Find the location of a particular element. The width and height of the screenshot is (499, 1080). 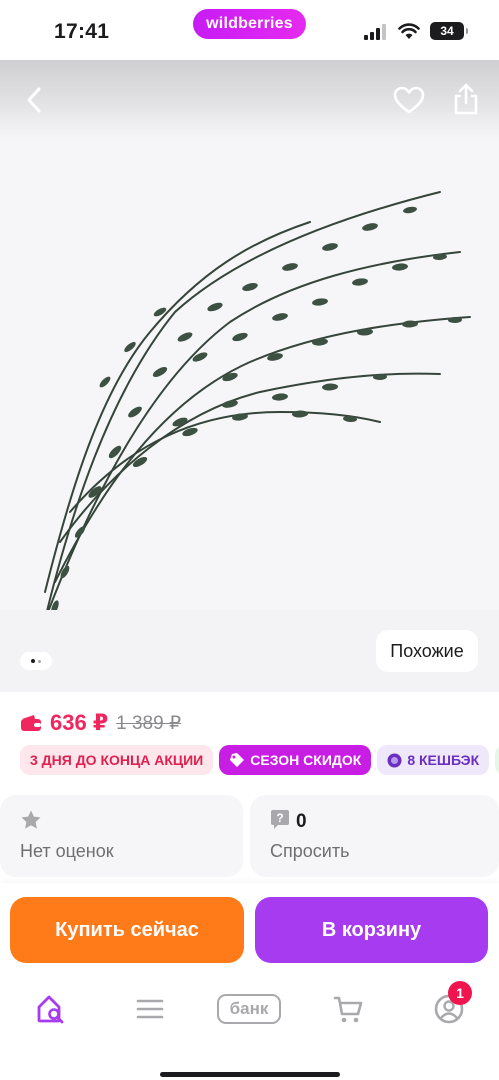

questions-label: Спросить is located at coordinates (310, 851).